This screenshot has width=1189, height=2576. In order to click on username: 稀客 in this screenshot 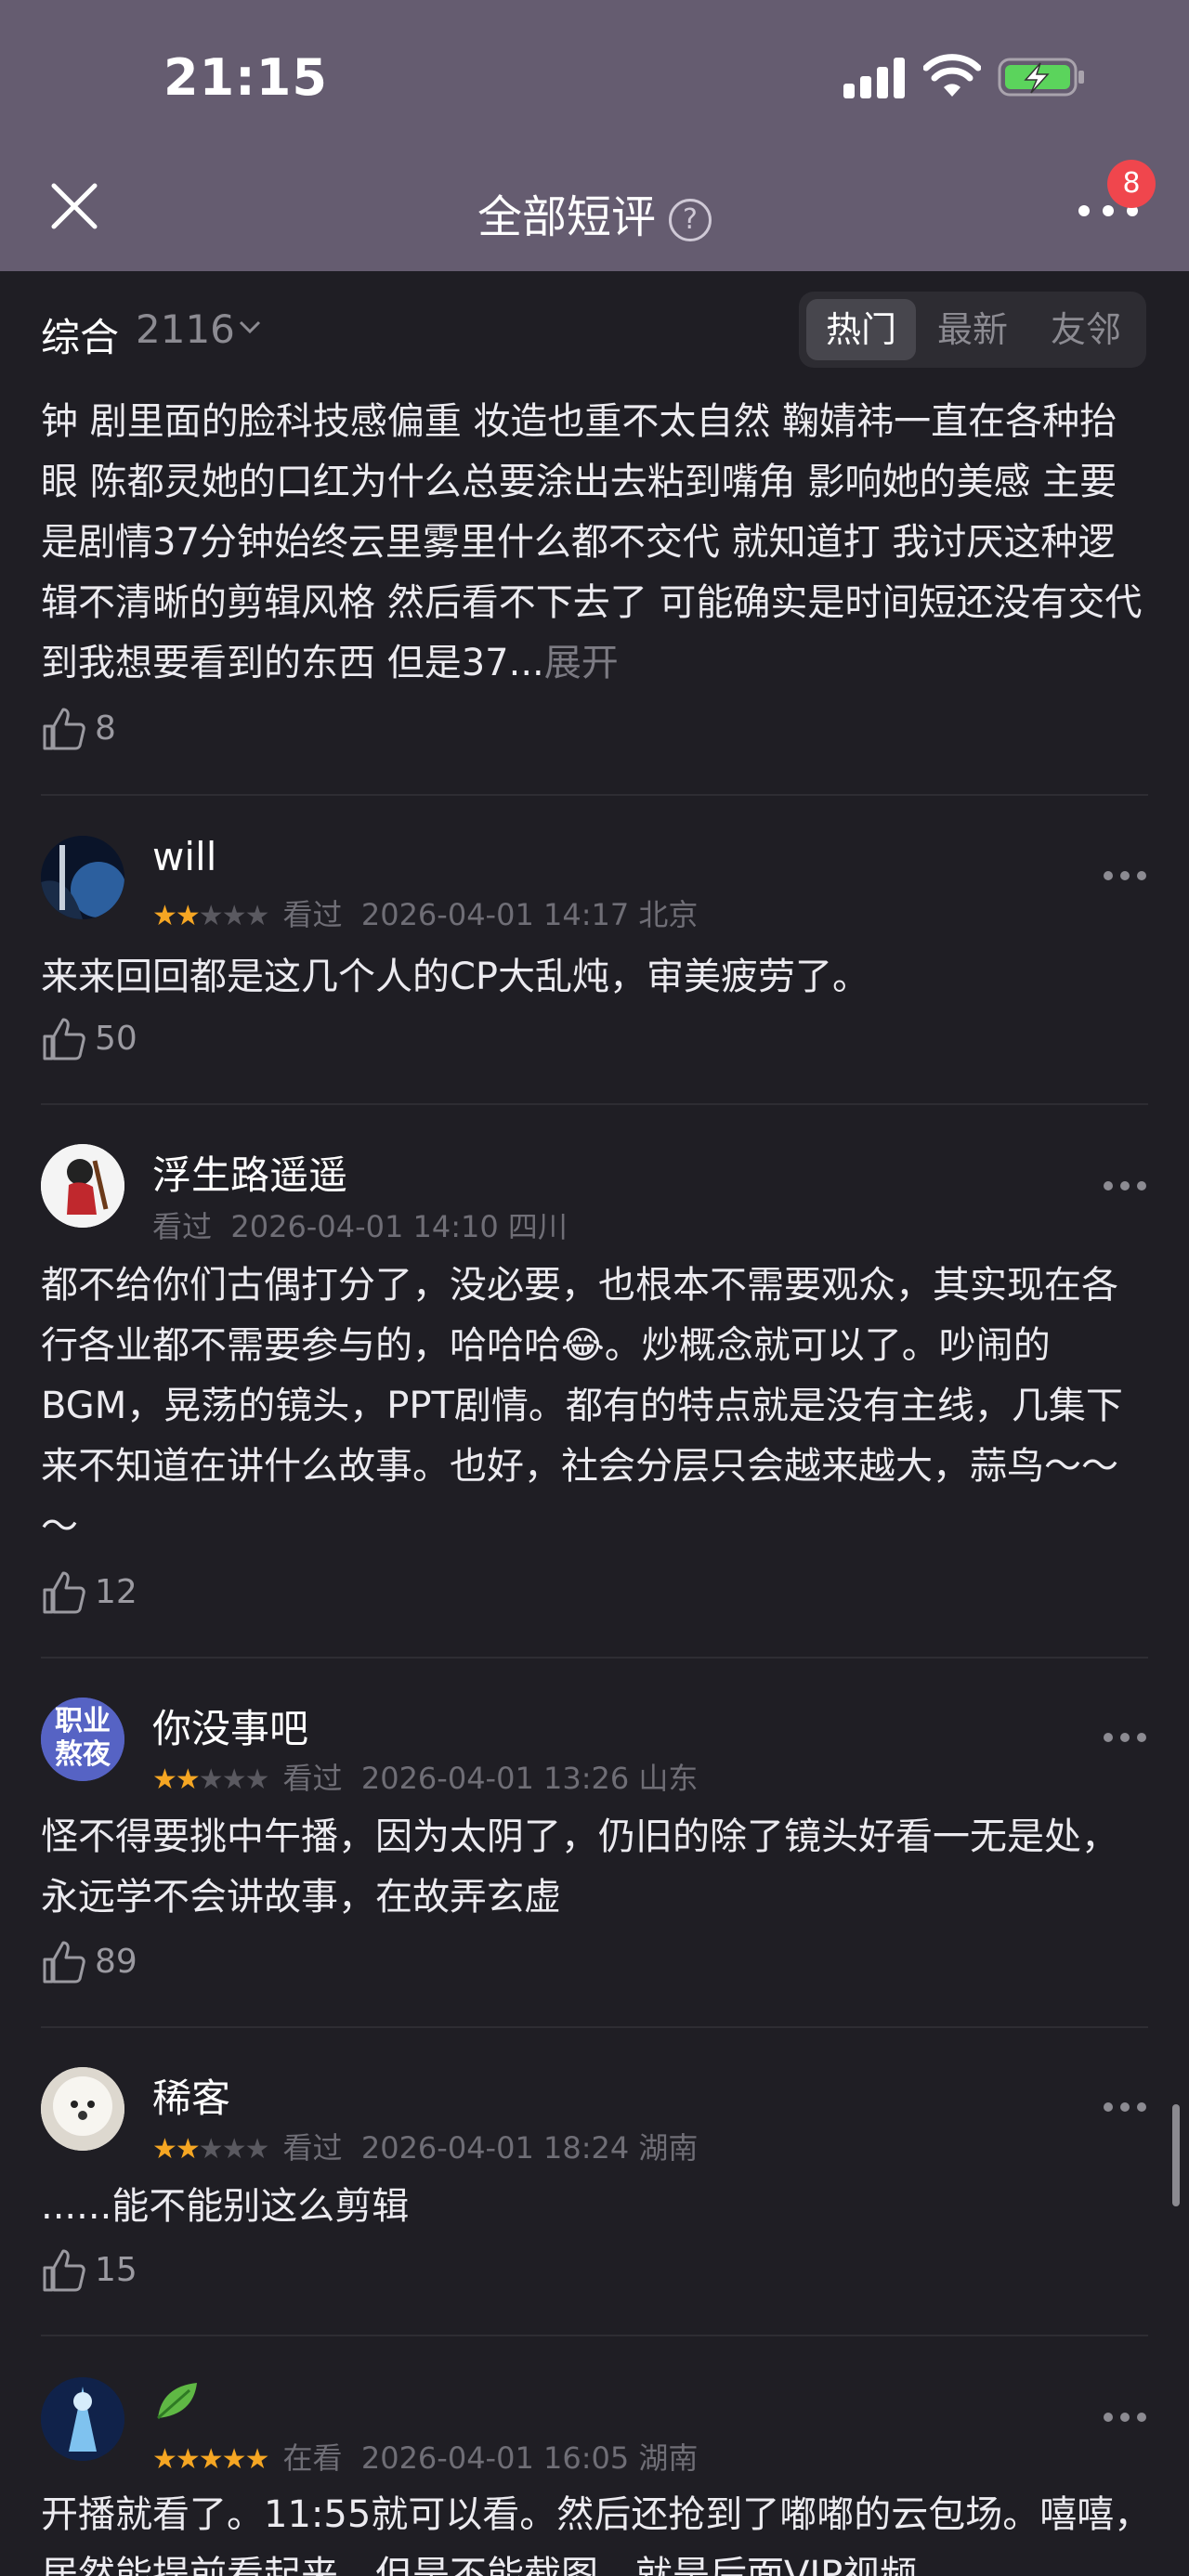, I will do `click(191, 2095)`.